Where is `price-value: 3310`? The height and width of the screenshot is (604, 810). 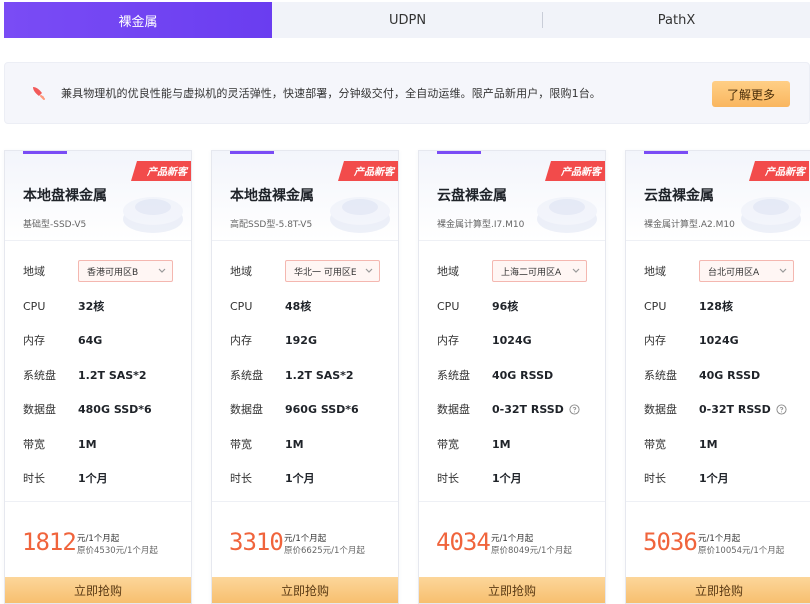 price-value: 3310 is located at coordinates (256, 542).